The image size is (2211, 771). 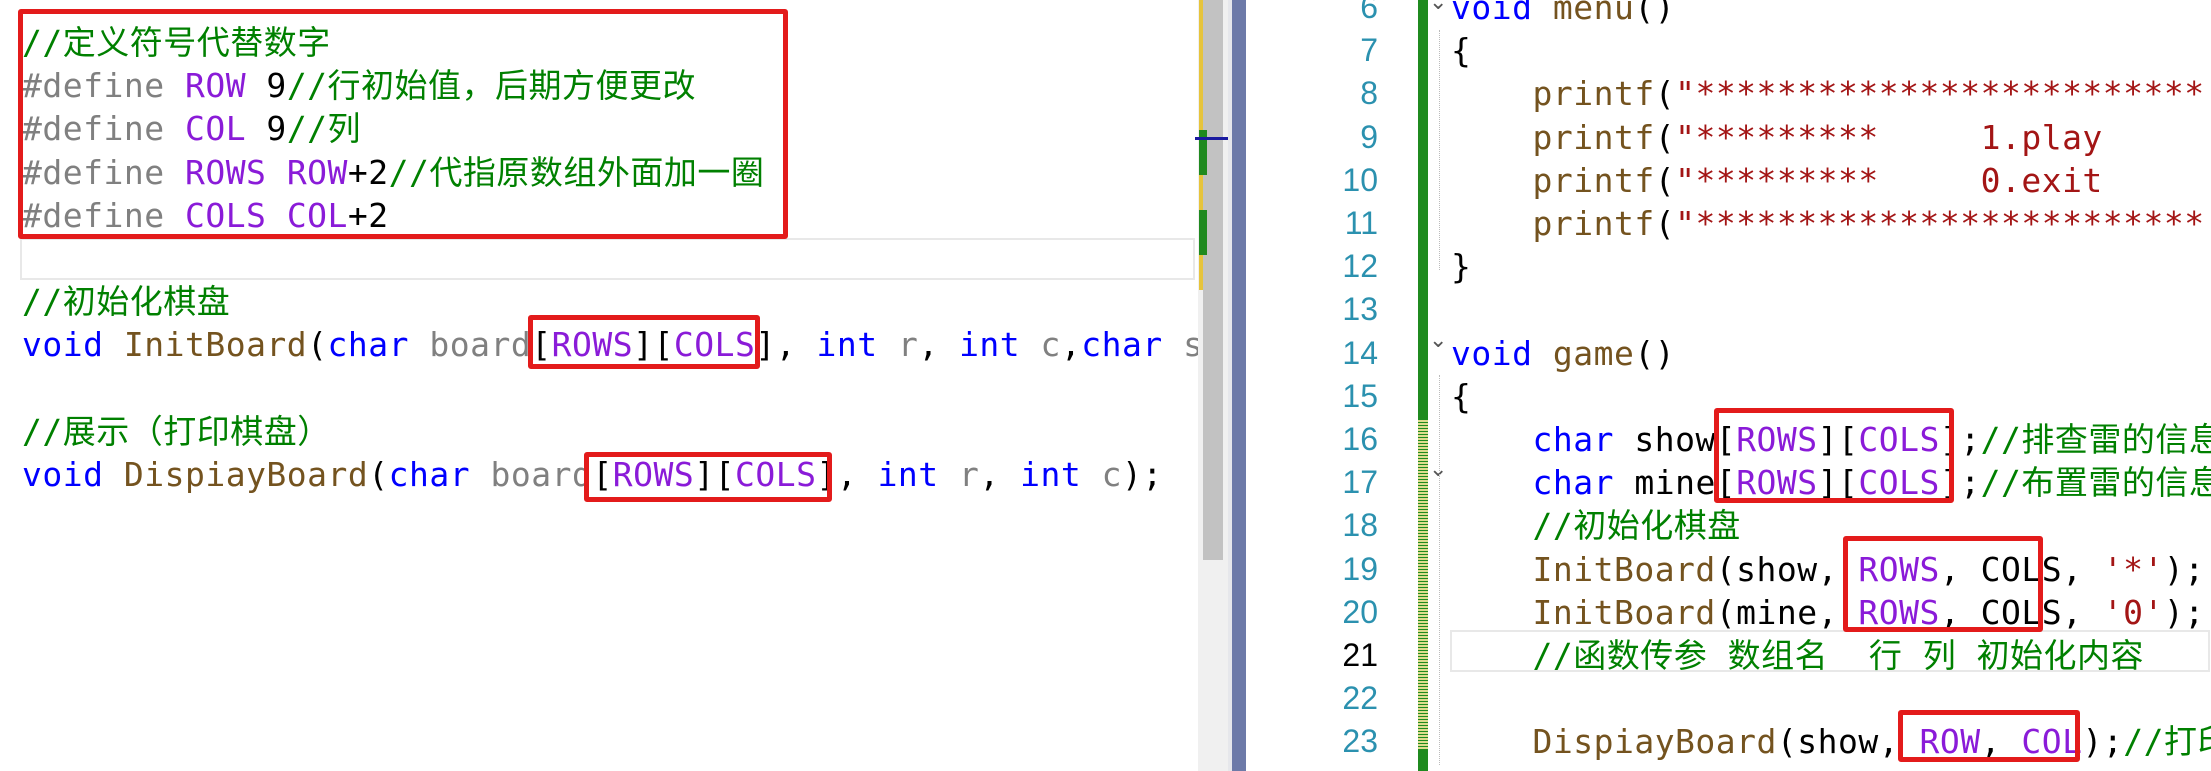 What do you see at coordinates (324, 129) in the screenshot?
I see `code-token: //列` at bounding box center [324, 129].